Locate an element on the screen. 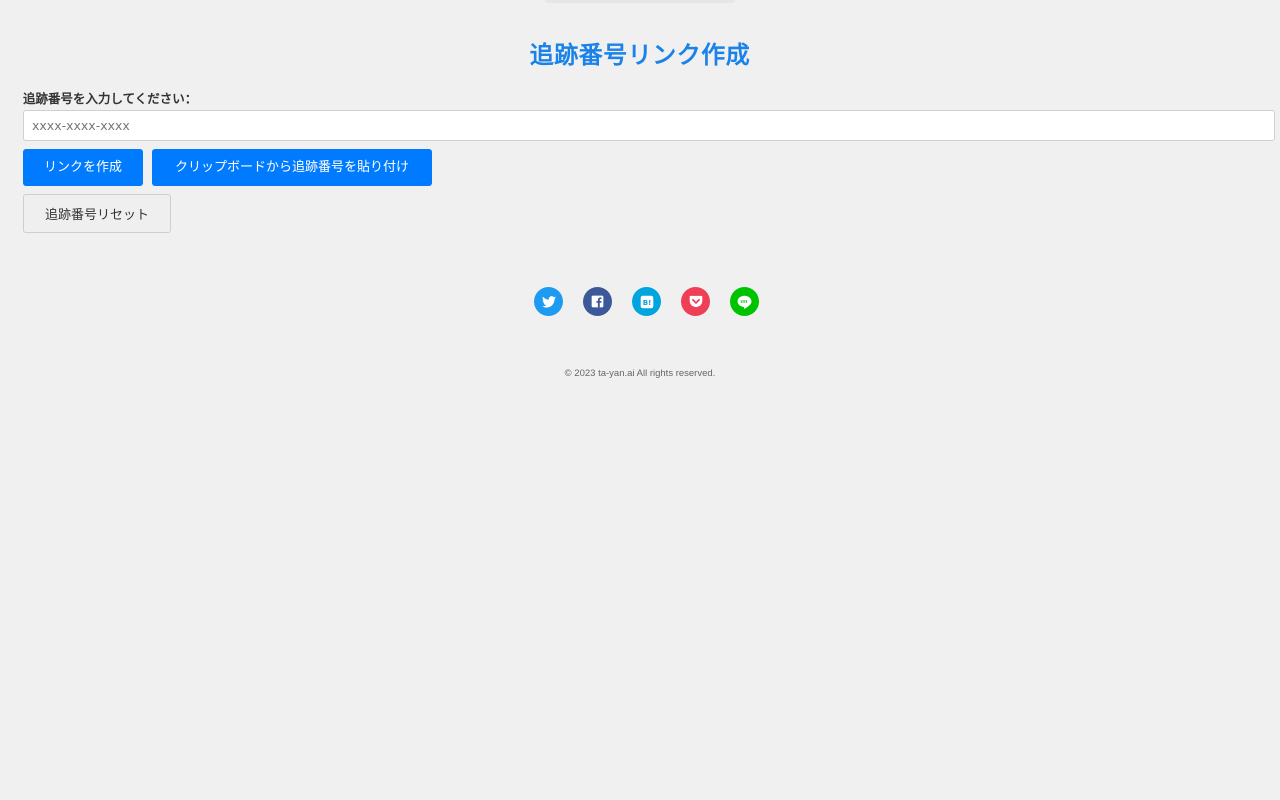  twitter-icon is located at coordinates (548, 301).